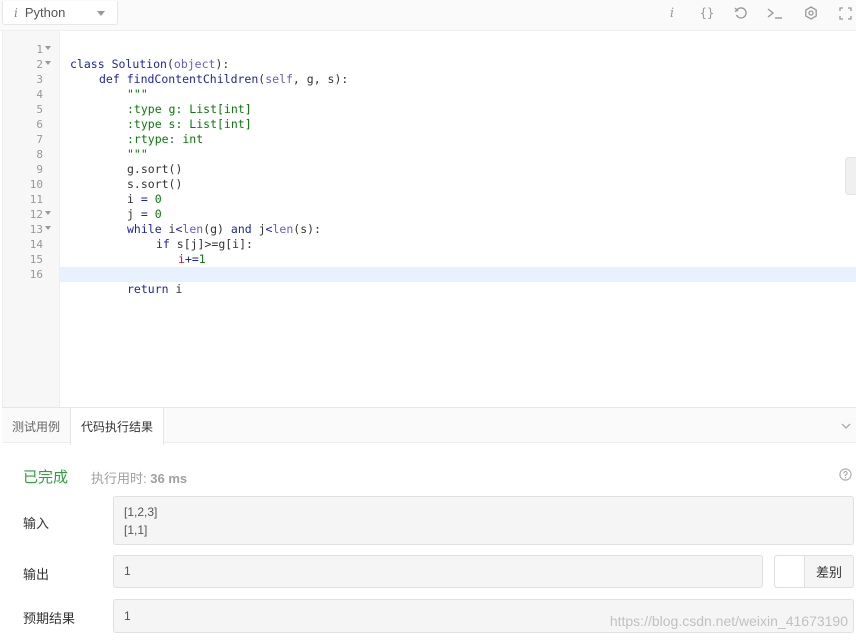 The width and height of the screenshot is (856, 642). What do you see at coordinates (39, 79) in the screenshot?
I see `line-number: 3` at bounding box center [39, 79].